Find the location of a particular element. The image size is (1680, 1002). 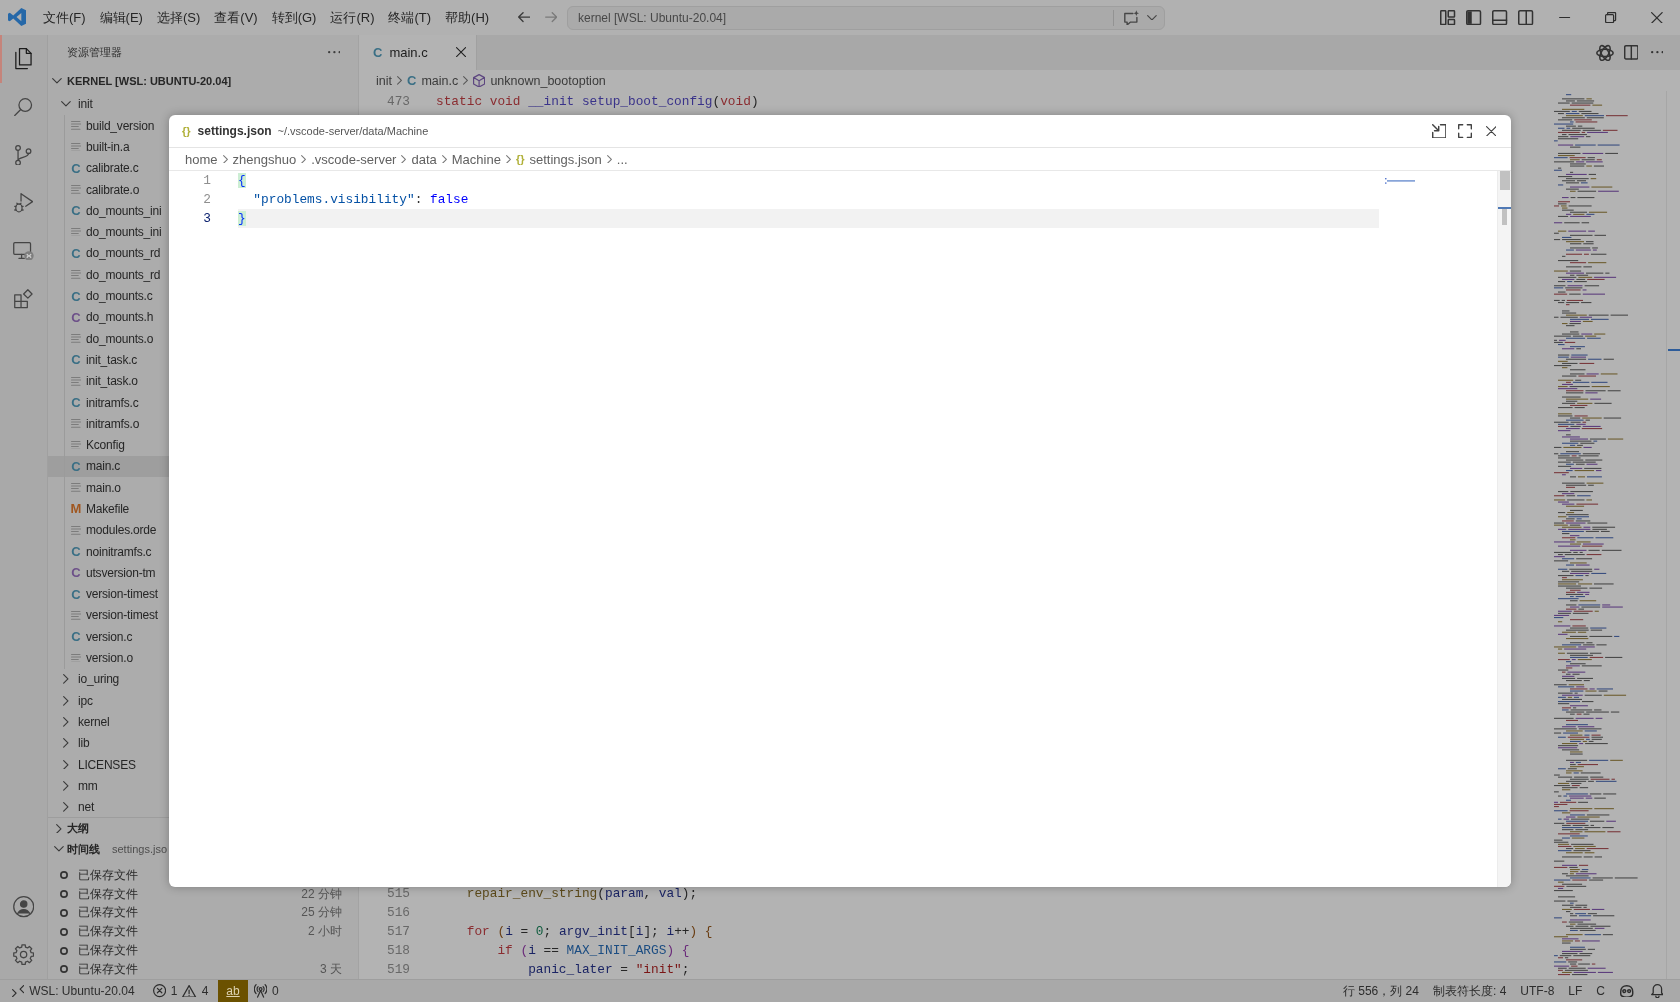

line-number: 518 is located at coordinates (397, 951).